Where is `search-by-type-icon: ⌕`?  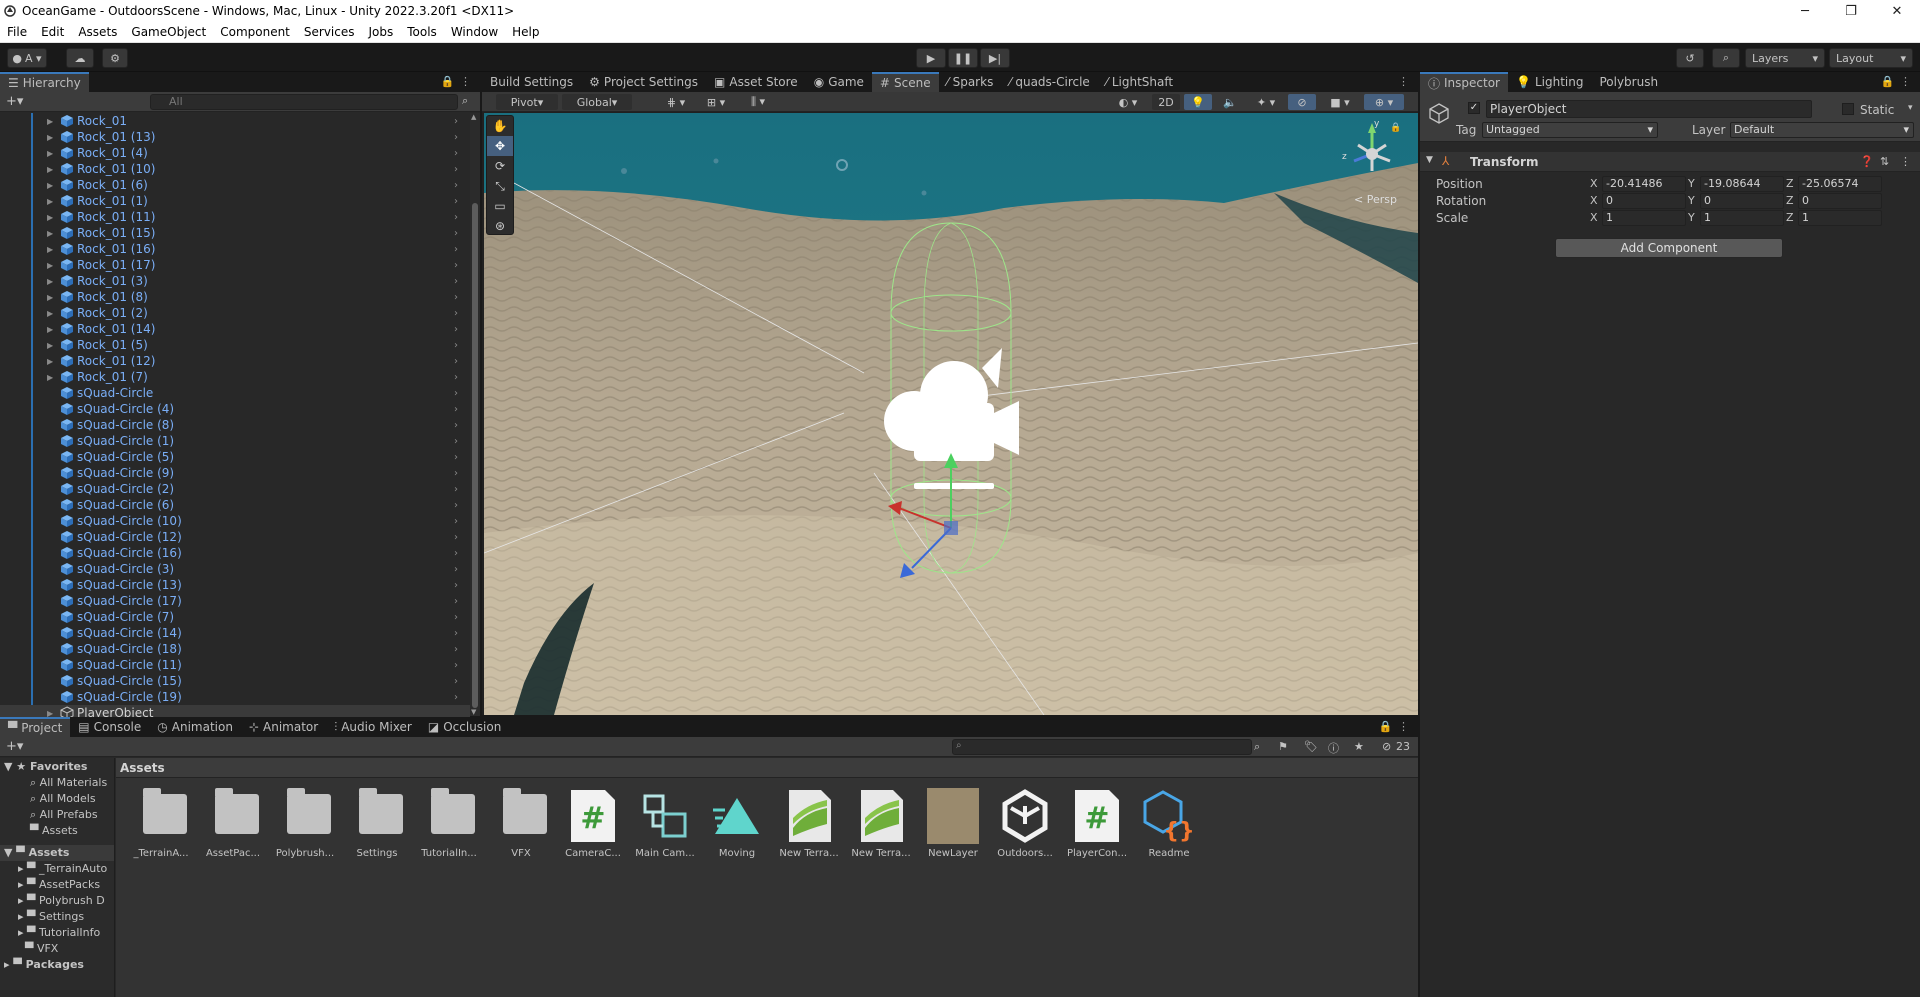 search-by-type-icon: ⌕ is located at coordinates (1257, 747).